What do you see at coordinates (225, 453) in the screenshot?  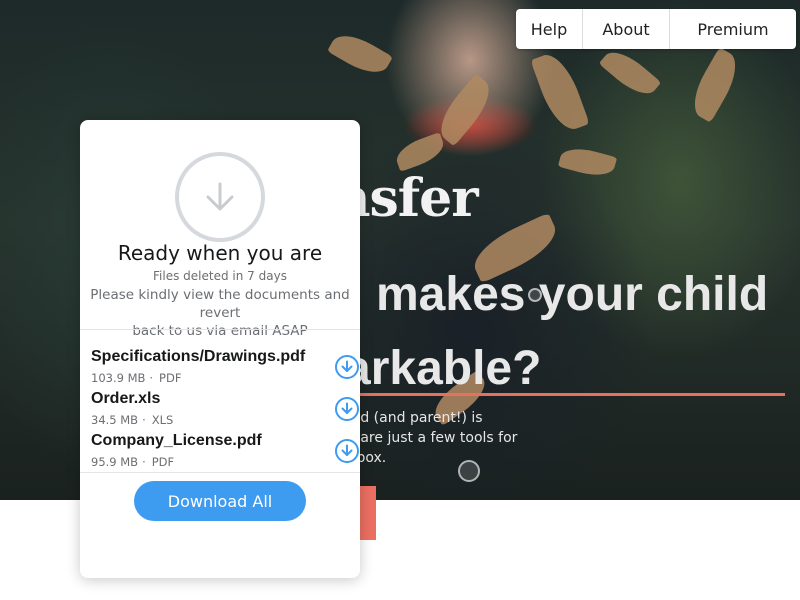 I see `file-item: Company_License.pdf 95.9 MB · PDF` at bounding box center [225, 453].